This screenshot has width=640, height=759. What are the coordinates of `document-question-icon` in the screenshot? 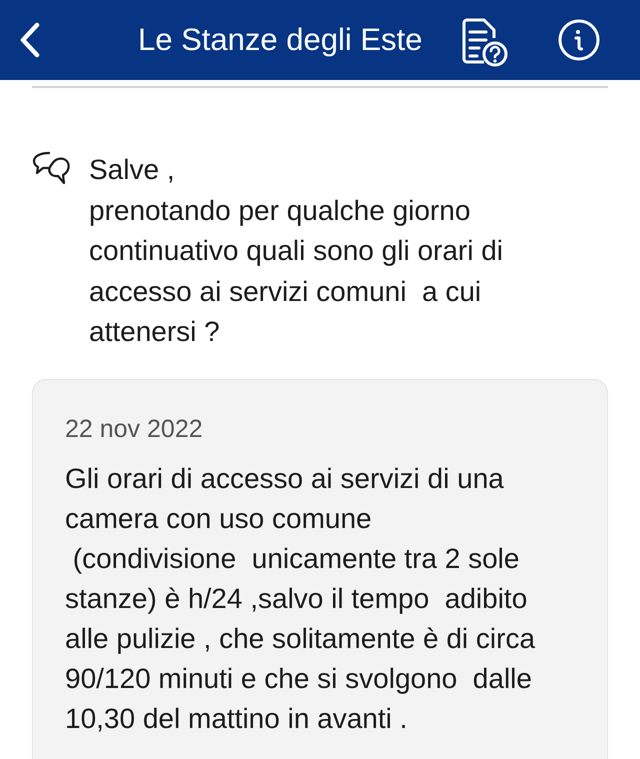 It's located at (485, 43).